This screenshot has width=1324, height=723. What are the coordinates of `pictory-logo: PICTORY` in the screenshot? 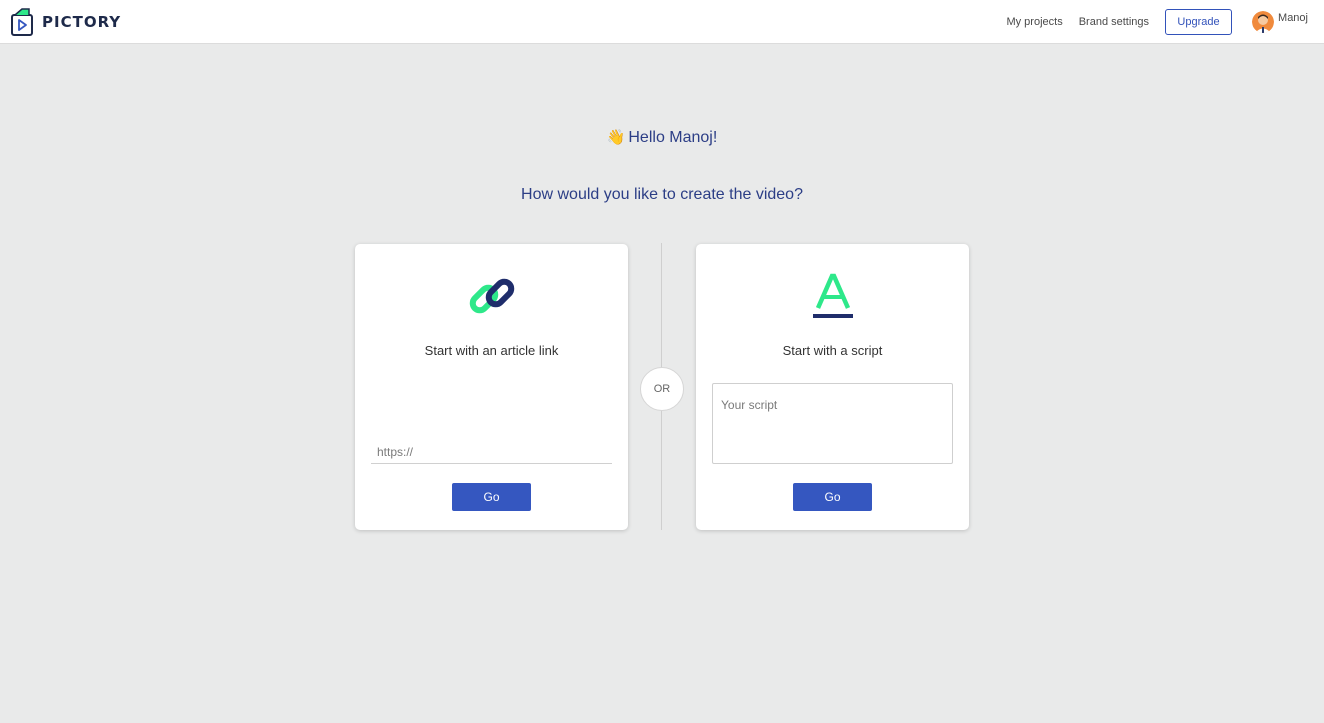 It's located at (66, 22).